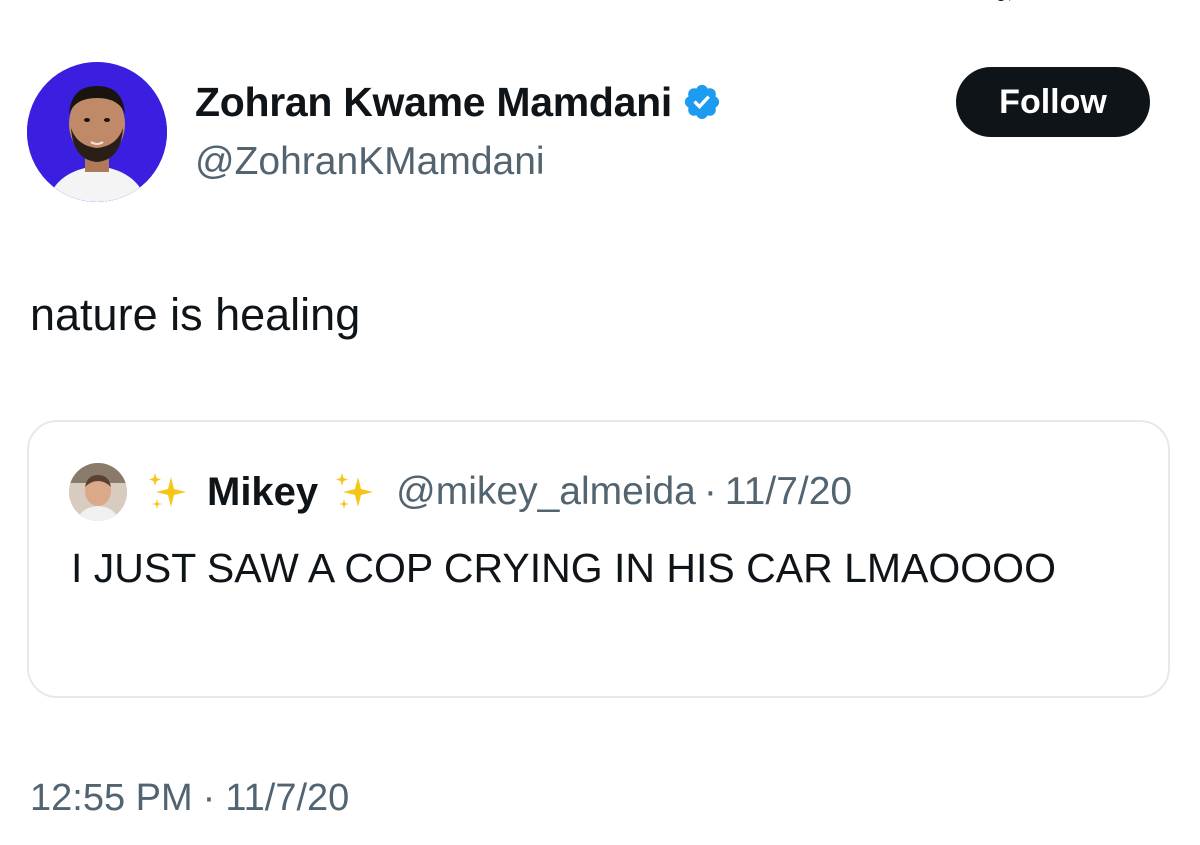 The image size is (1200, 845). Describe the element at coordinates (287, 798) in the screenshot. I see `tweet-date: 11/7/20` at that location.